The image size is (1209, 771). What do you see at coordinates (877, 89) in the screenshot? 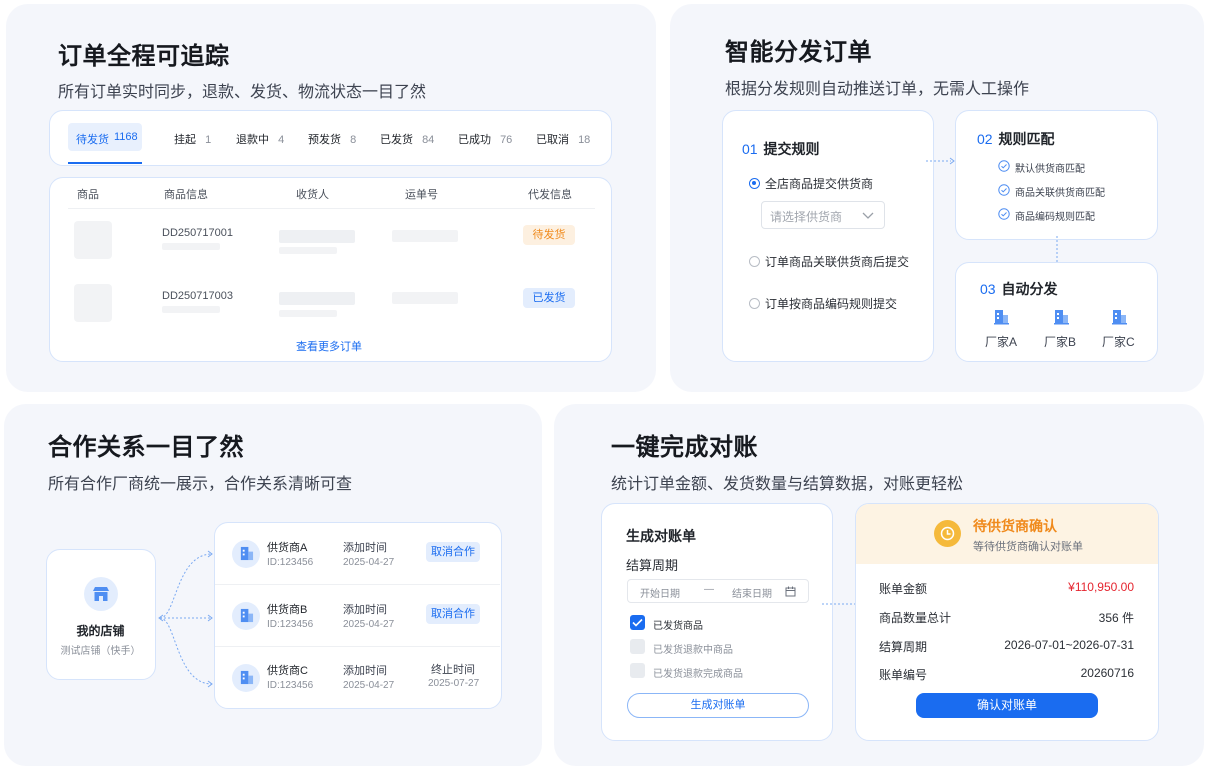
I see `panel-subtitle: 根据分发规则自动推送订单，无需人工操作` at bounding box center [877, 89].